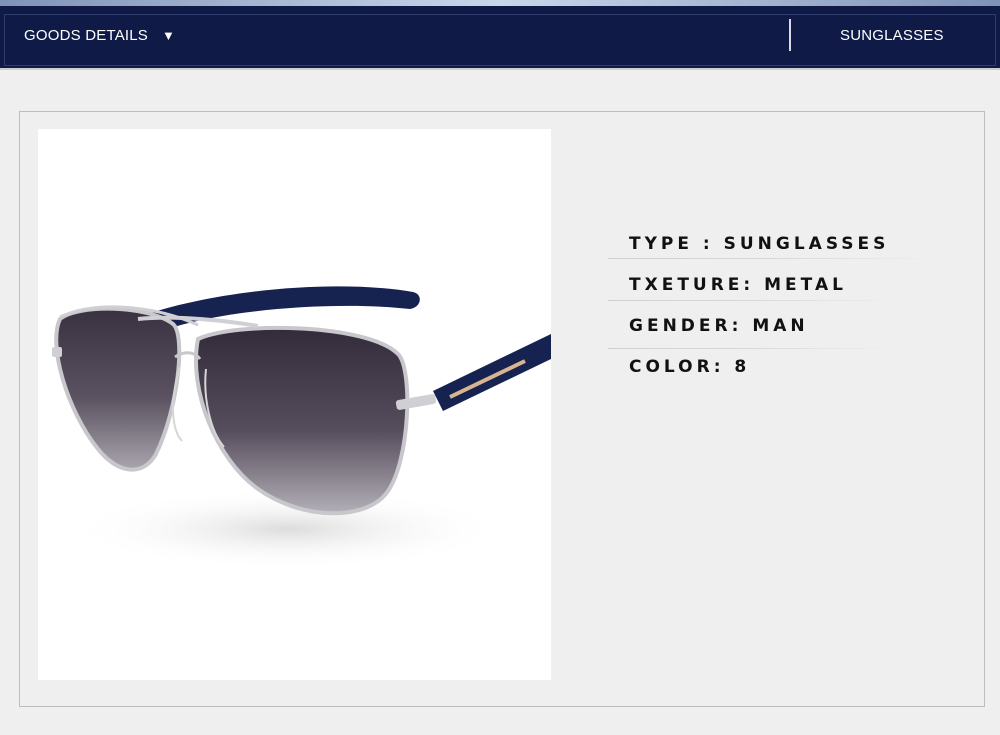 The height and width of the screenshot is (735, 1000). Describe the element at coordinates (86, 35) in the screenshot. I see `goods-details-label: GOODS DETAILS` at that location.